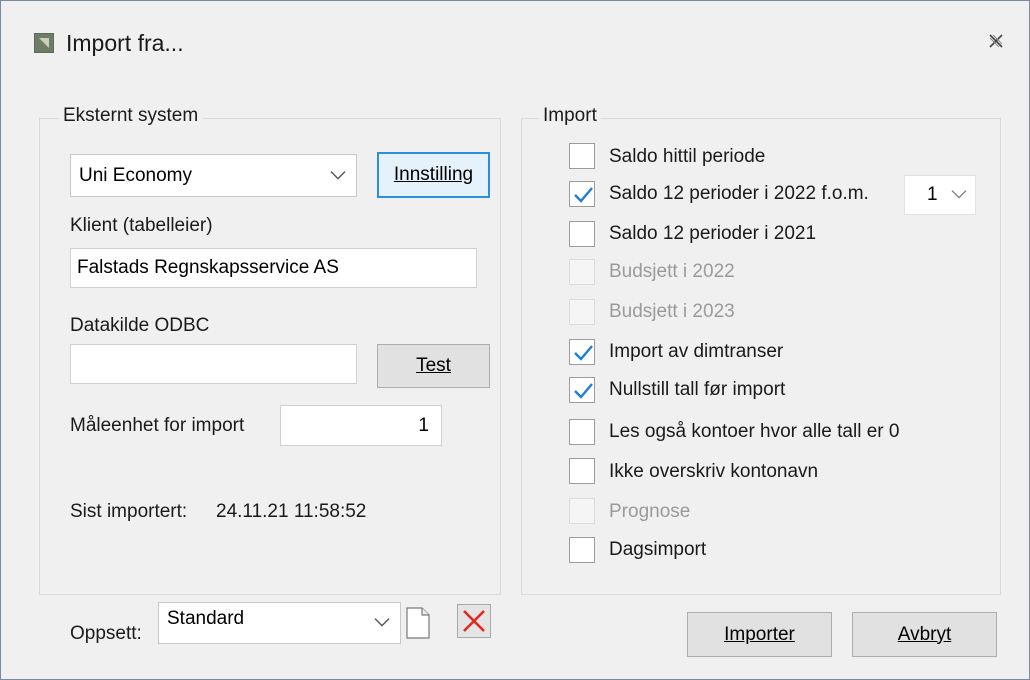  What do you see at coordinates (714, 471) in the screenshot?
I see `option-label-ikke-overskriv: Ikke overskriv kontonavn` at bounding box center [714, 471].